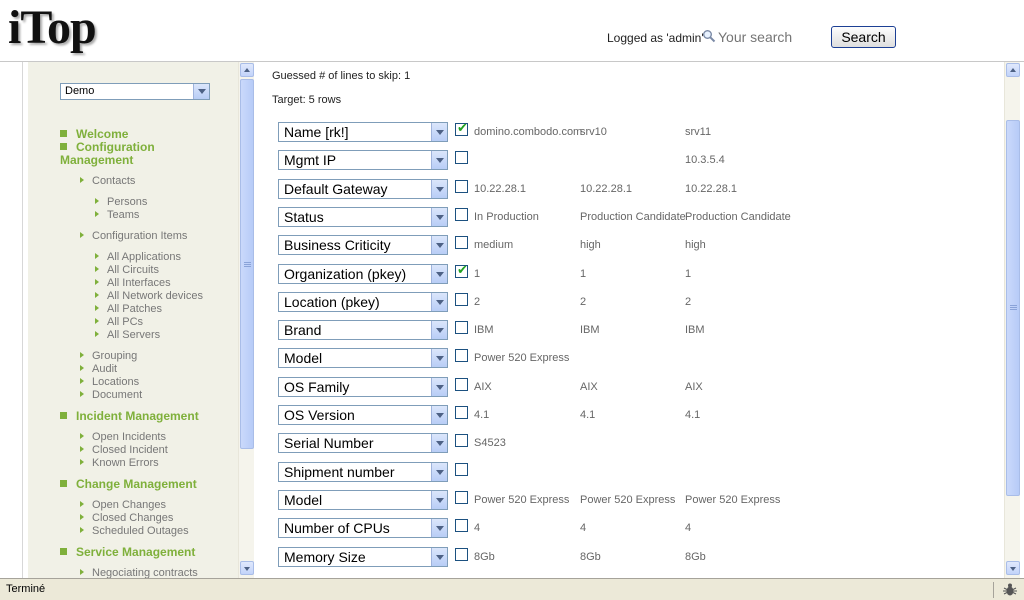 Image resolution: width=1024 pixels, height=600 pixels. I want to click on menu-contacts: Contacts, so click(107, 181).